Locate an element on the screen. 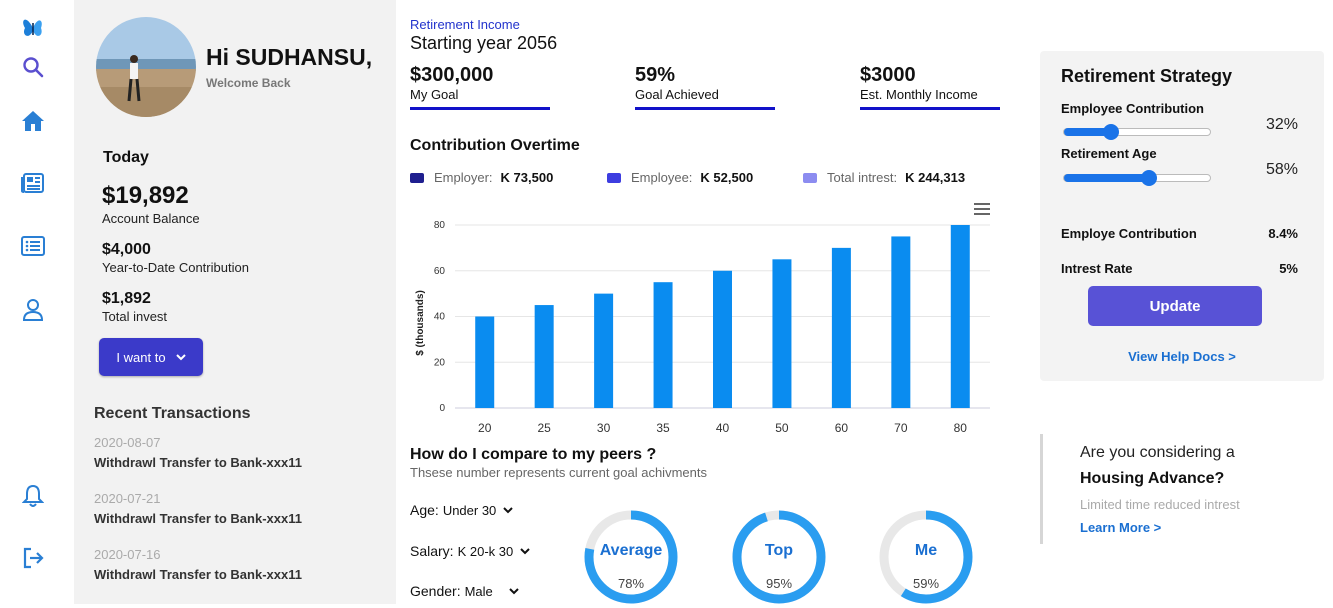  search-icon is located at coordinates (33, 67).